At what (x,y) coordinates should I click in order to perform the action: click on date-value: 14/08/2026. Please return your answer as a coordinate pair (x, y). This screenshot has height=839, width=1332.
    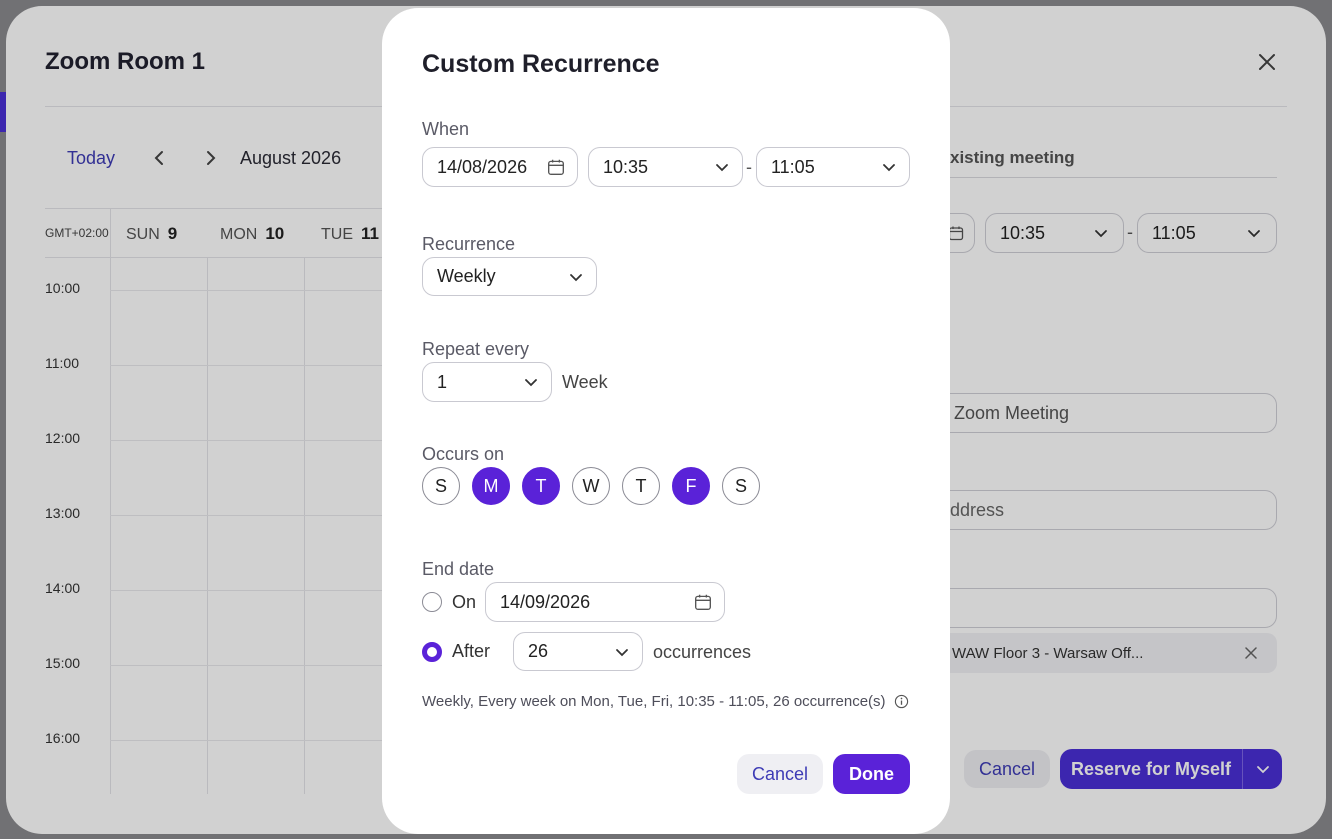
    Looking at the image, I should click on (482, 166).